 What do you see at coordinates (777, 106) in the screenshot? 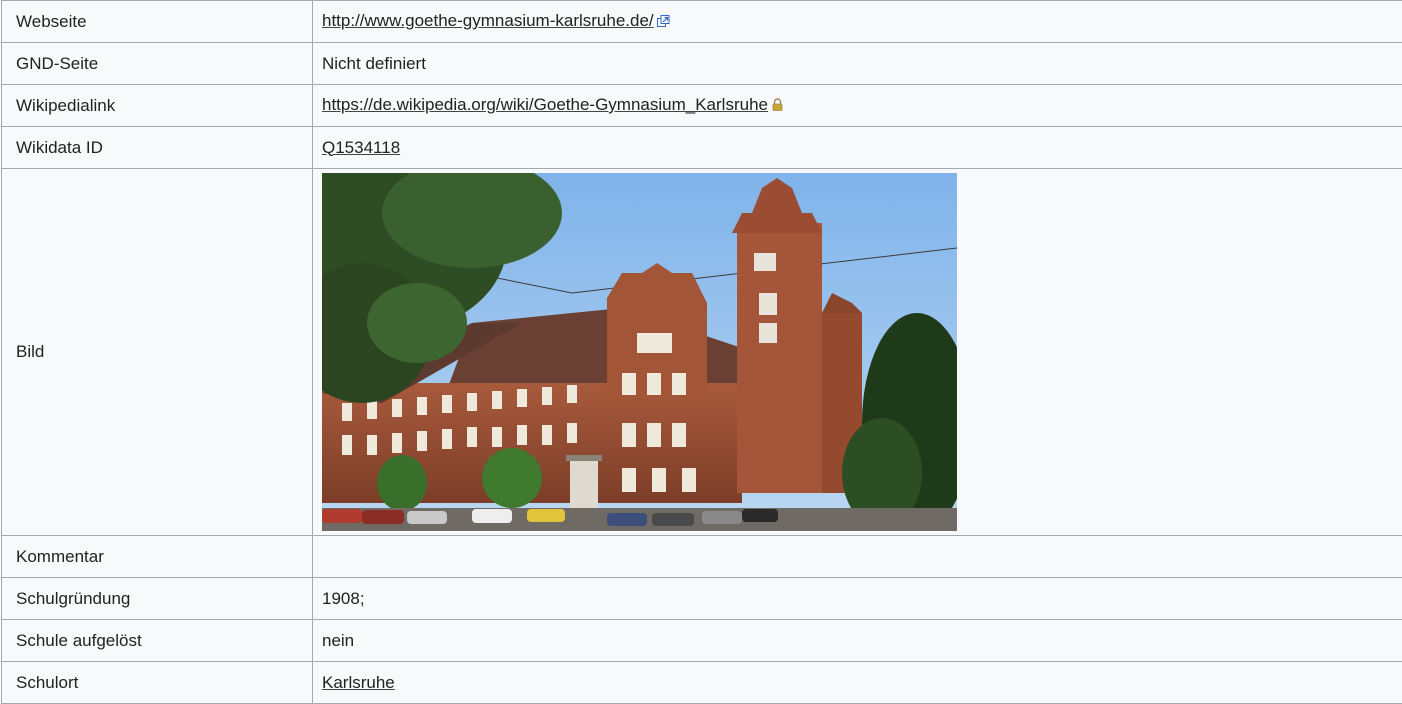
I see `lock-icon` at bounding box center [777, 106].